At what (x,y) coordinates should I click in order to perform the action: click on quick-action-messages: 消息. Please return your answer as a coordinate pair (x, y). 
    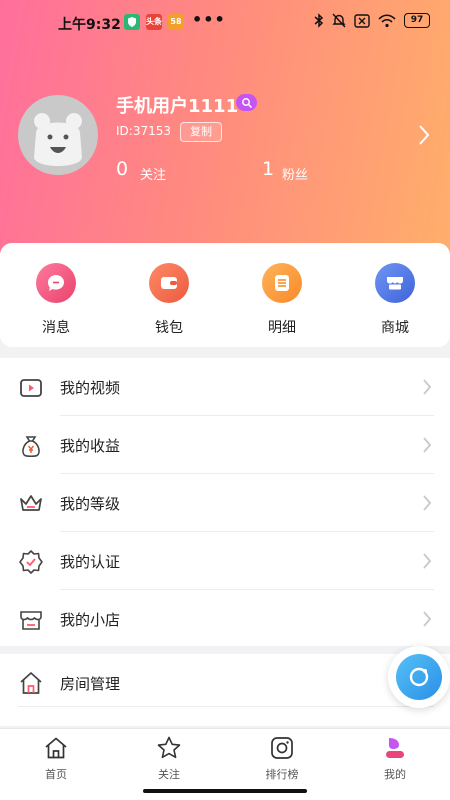
    Looking at the image, I should click on (56, 300).